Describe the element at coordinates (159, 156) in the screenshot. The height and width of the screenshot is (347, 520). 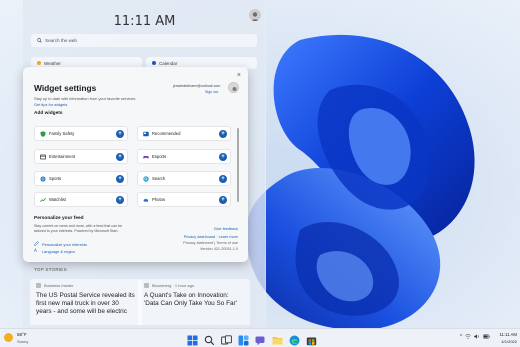
I see `widget-item-label: Esports` at that location.